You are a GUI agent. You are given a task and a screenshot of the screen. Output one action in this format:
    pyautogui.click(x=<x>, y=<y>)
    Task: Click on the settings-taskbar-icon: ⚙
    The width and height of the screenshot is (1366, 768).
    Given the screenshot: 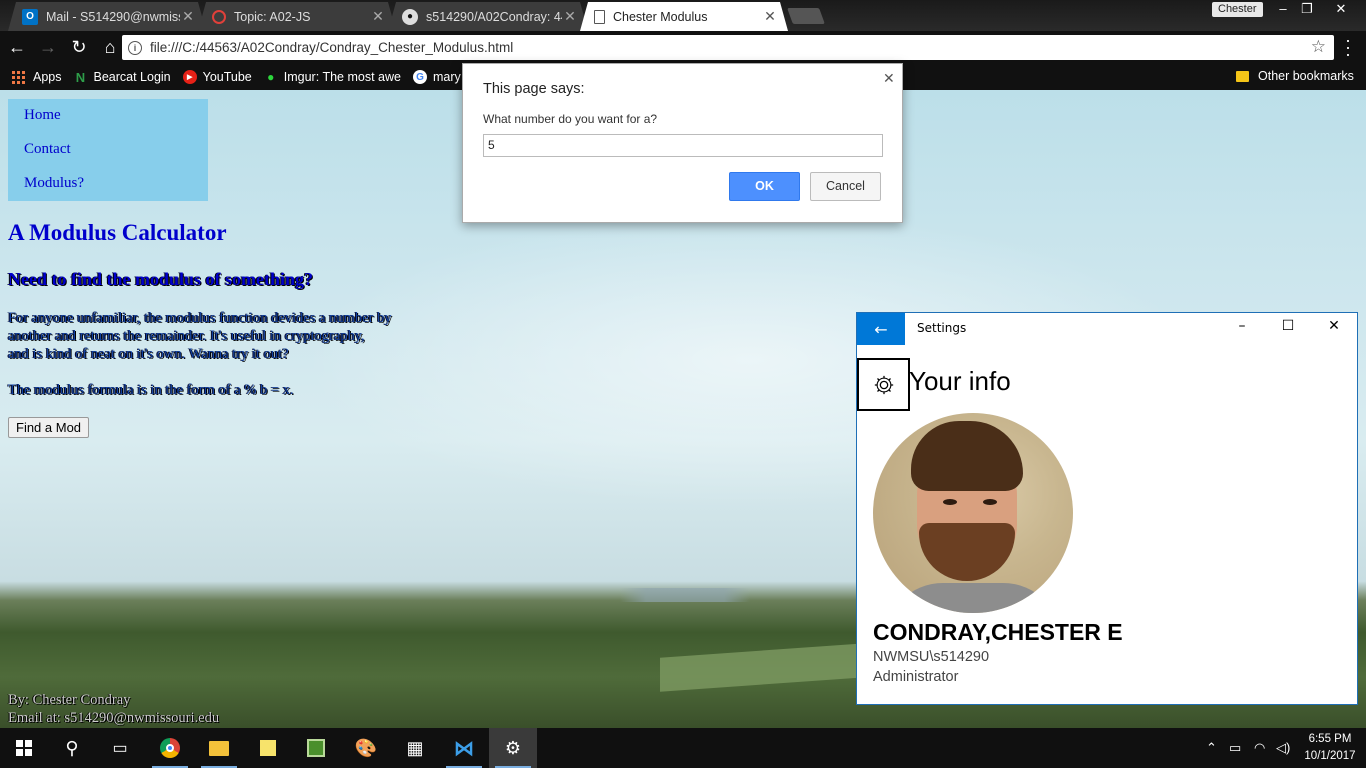 What is the action you would take?
    pyautogui.click(x=513, y=748)
    